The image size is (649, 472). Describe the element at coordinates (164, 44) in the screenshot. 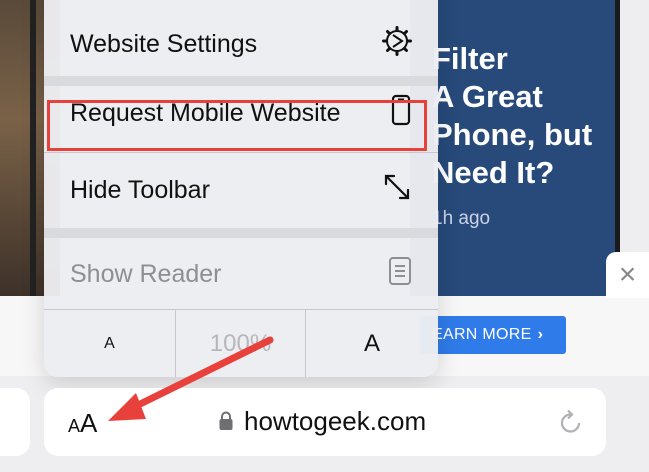

I see `menu-item-label: Website Settings` at that location.